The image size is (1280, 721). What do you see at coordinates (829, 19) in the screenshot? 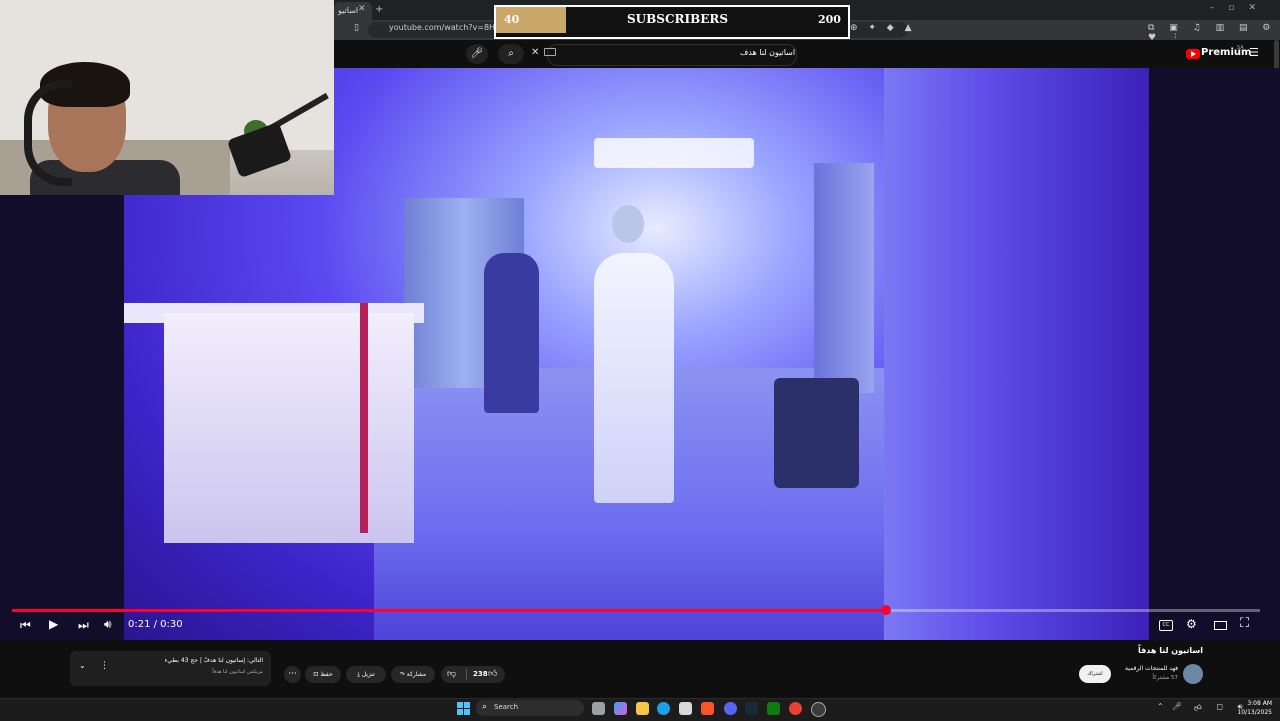
I see `subscriber-target: 200` at bounding box center [829, 19].